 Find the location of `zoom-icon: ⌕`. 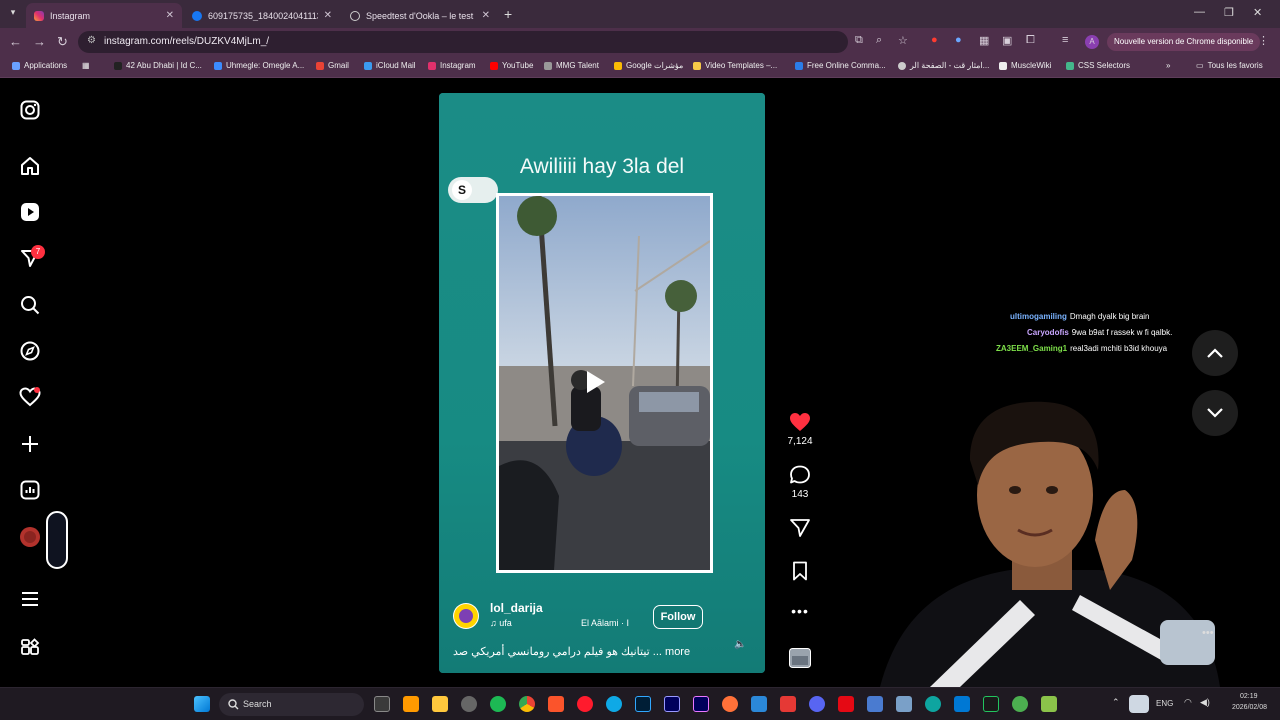

zoom-icon: ⌕ is located at coordinates (879, 40).